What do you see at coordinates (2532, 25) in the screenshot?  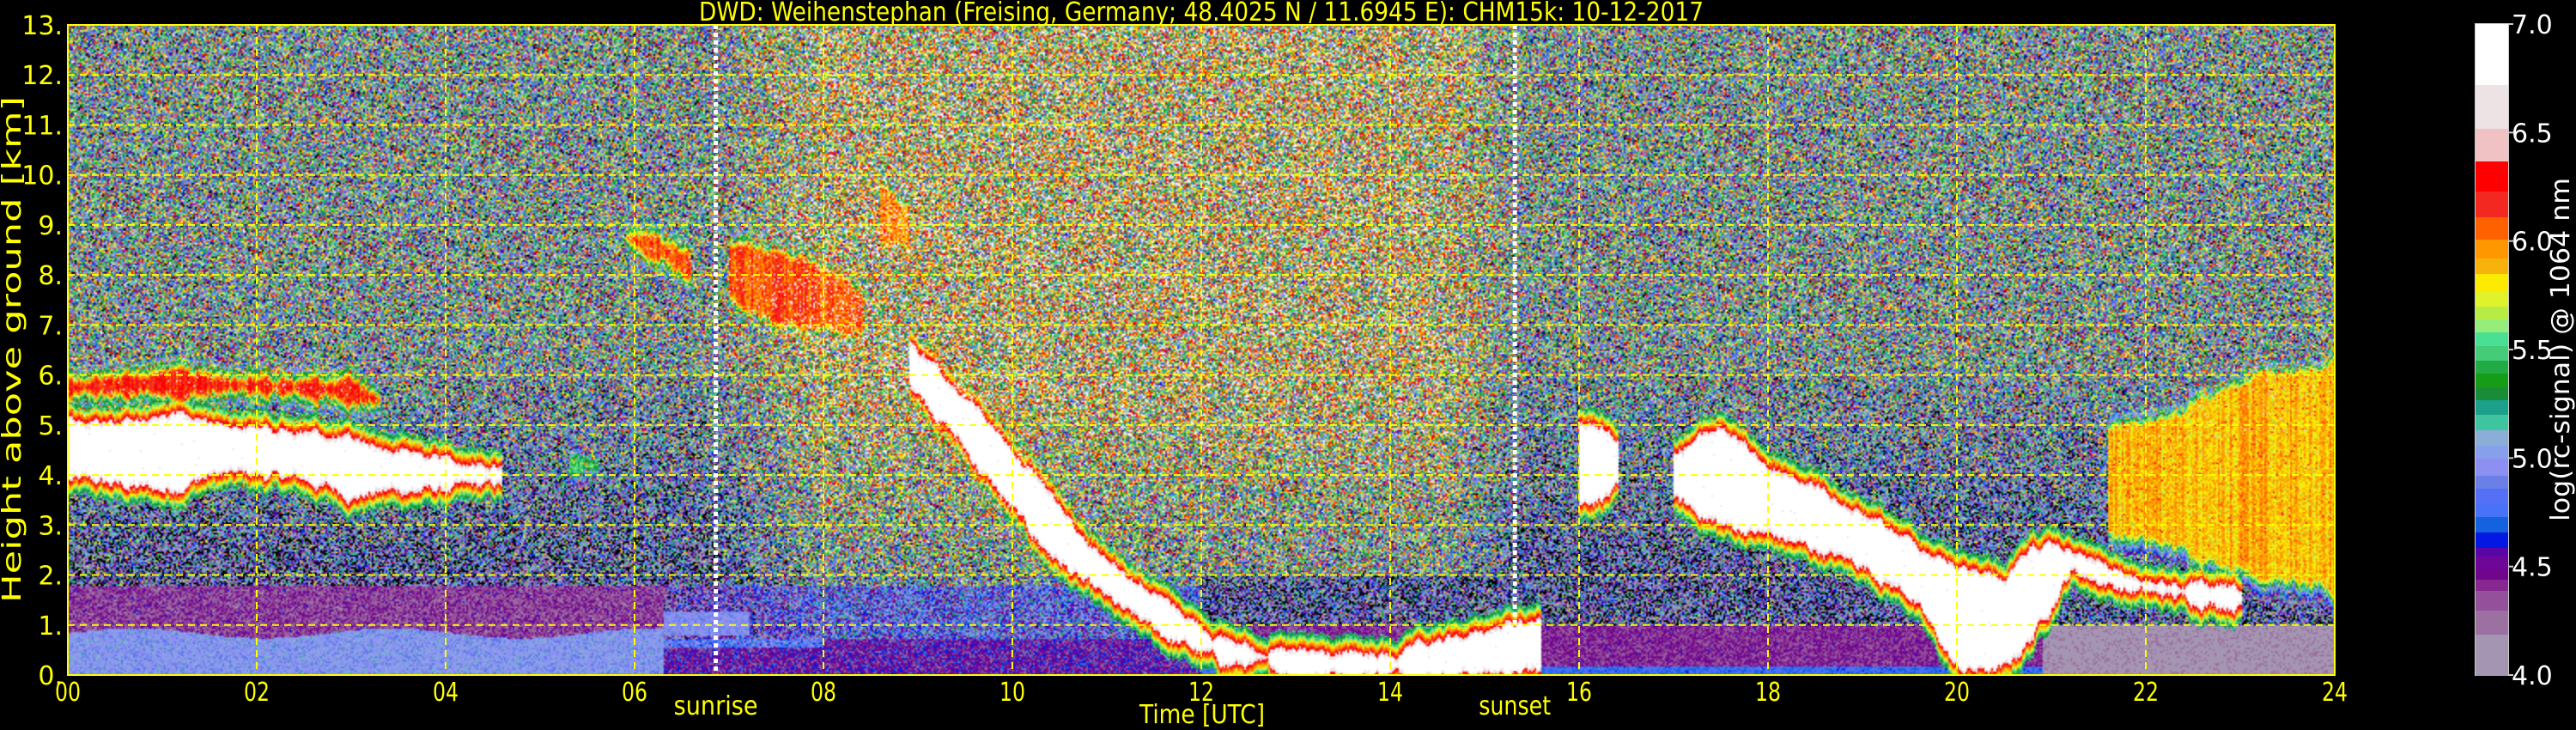 I see `colorbar-tick-label: 7.0` at bounding box center [2532, 25].